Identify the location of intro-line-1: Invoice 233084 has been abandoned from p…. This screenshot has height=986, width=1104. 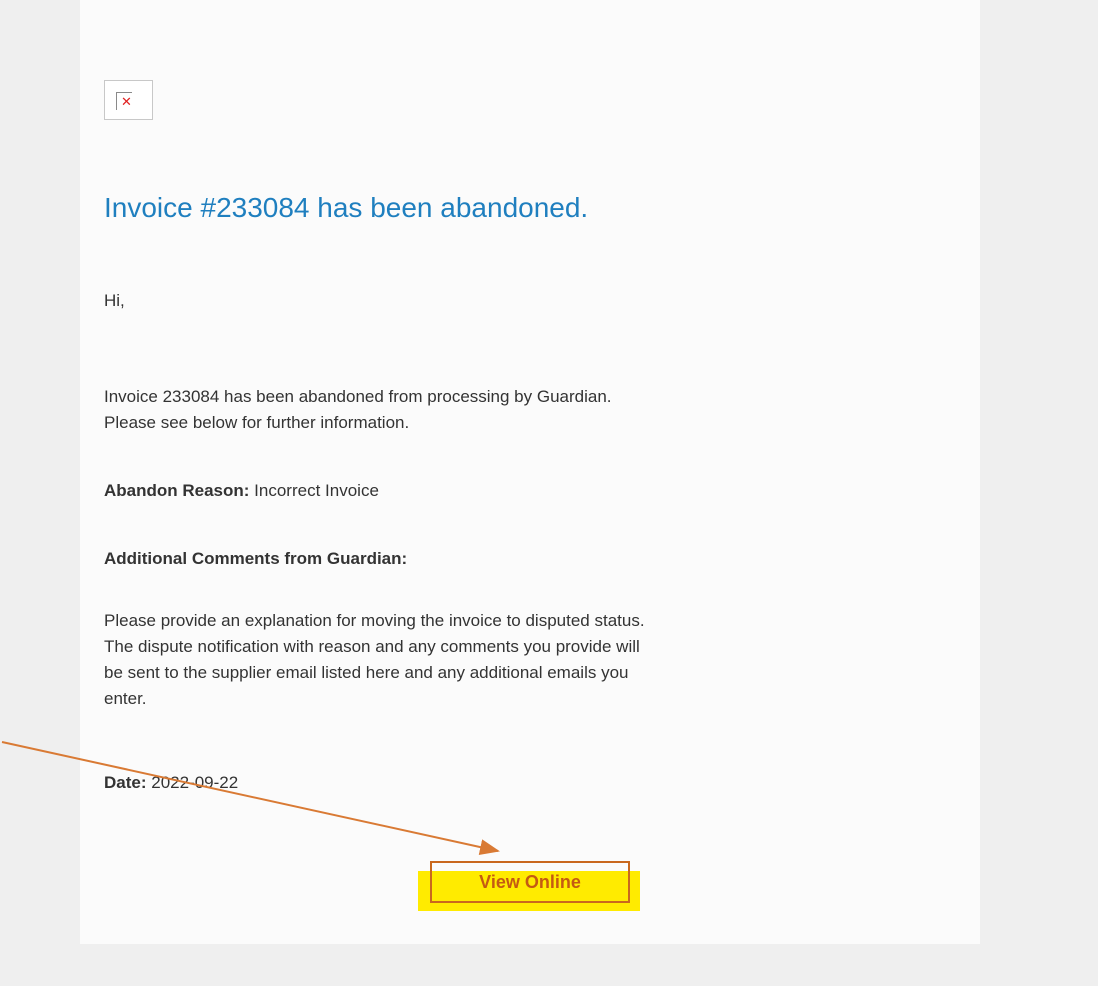
(358, 396).